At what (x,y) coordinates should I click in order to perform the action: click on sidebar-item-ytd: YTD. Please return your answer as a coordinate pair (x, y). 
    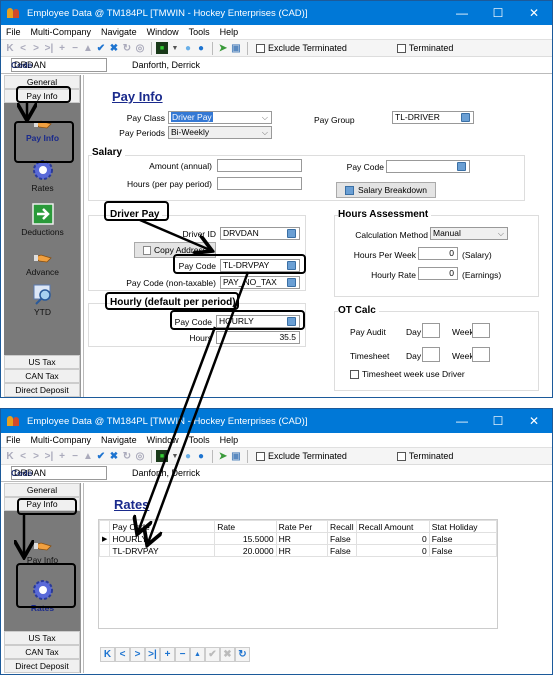
    Looking at the image, I should click on (42, 300).